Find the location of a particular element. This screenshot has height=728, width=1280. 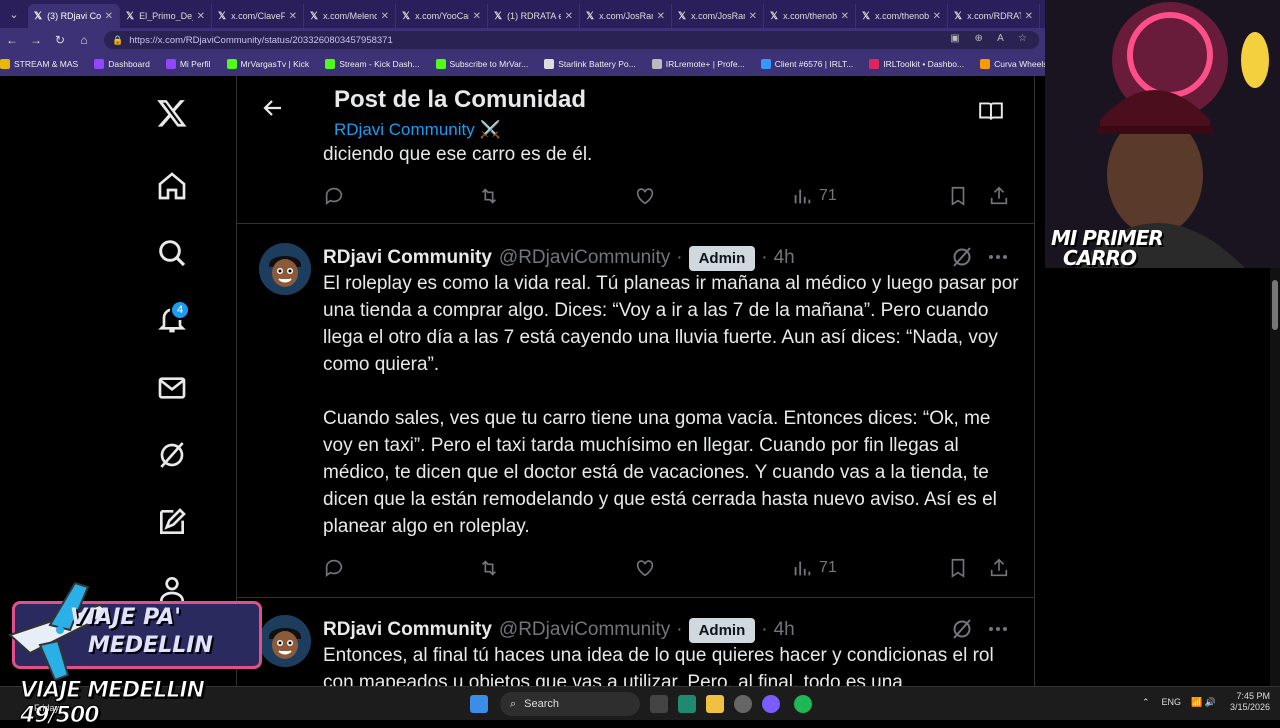

browser-tab: 𝕏x.com/Melende ✕ is located at coordinates (350, 16).